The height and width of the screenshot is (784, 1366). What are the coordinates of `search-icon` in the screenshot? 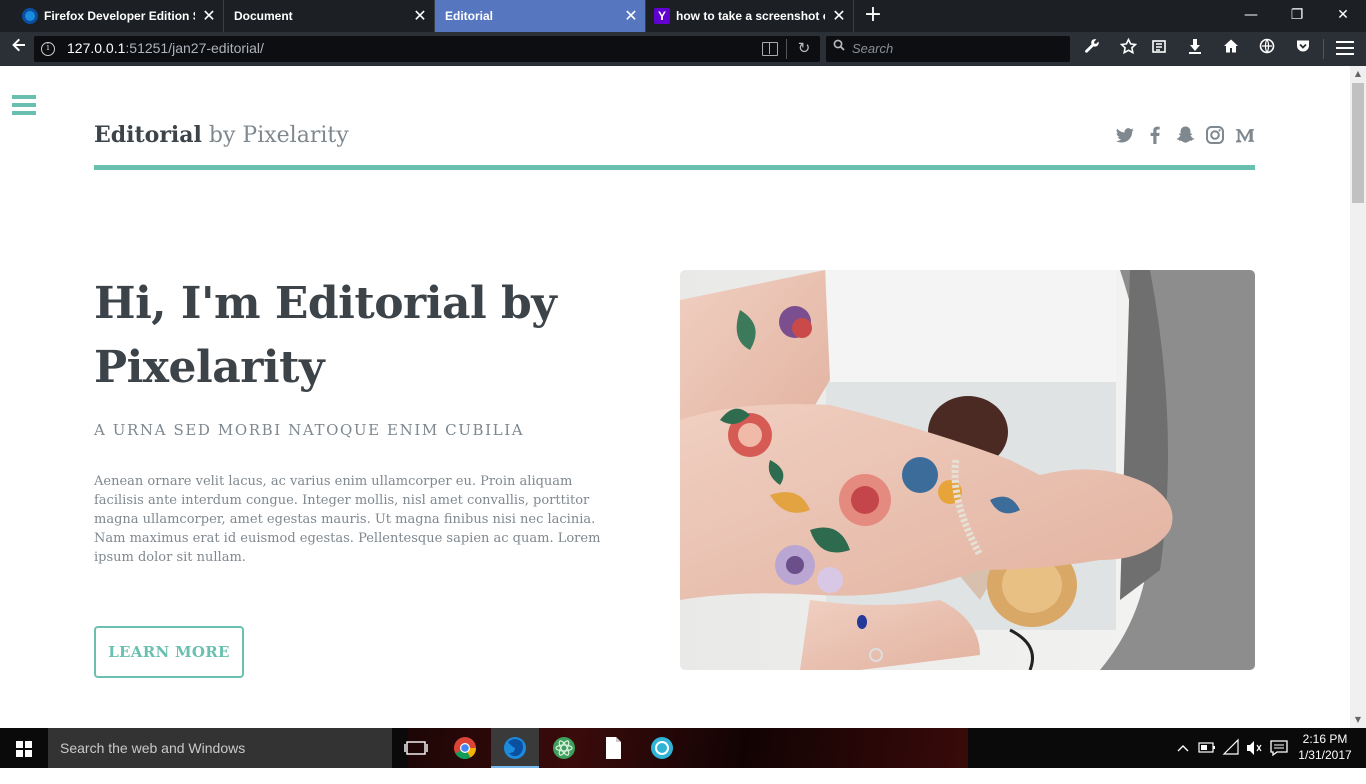 It's located at (839, 47).